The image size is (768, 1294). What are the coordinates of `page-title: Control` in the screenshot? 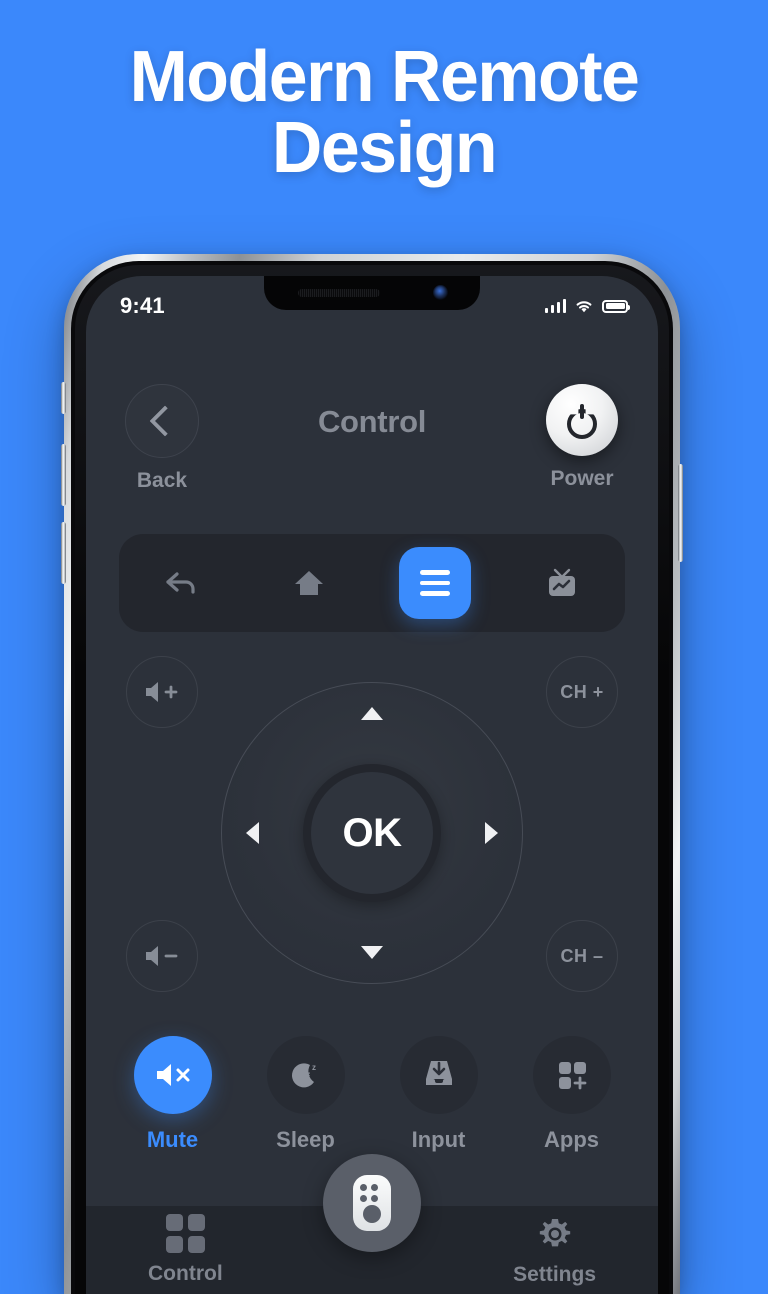 It's located at (372, 421).